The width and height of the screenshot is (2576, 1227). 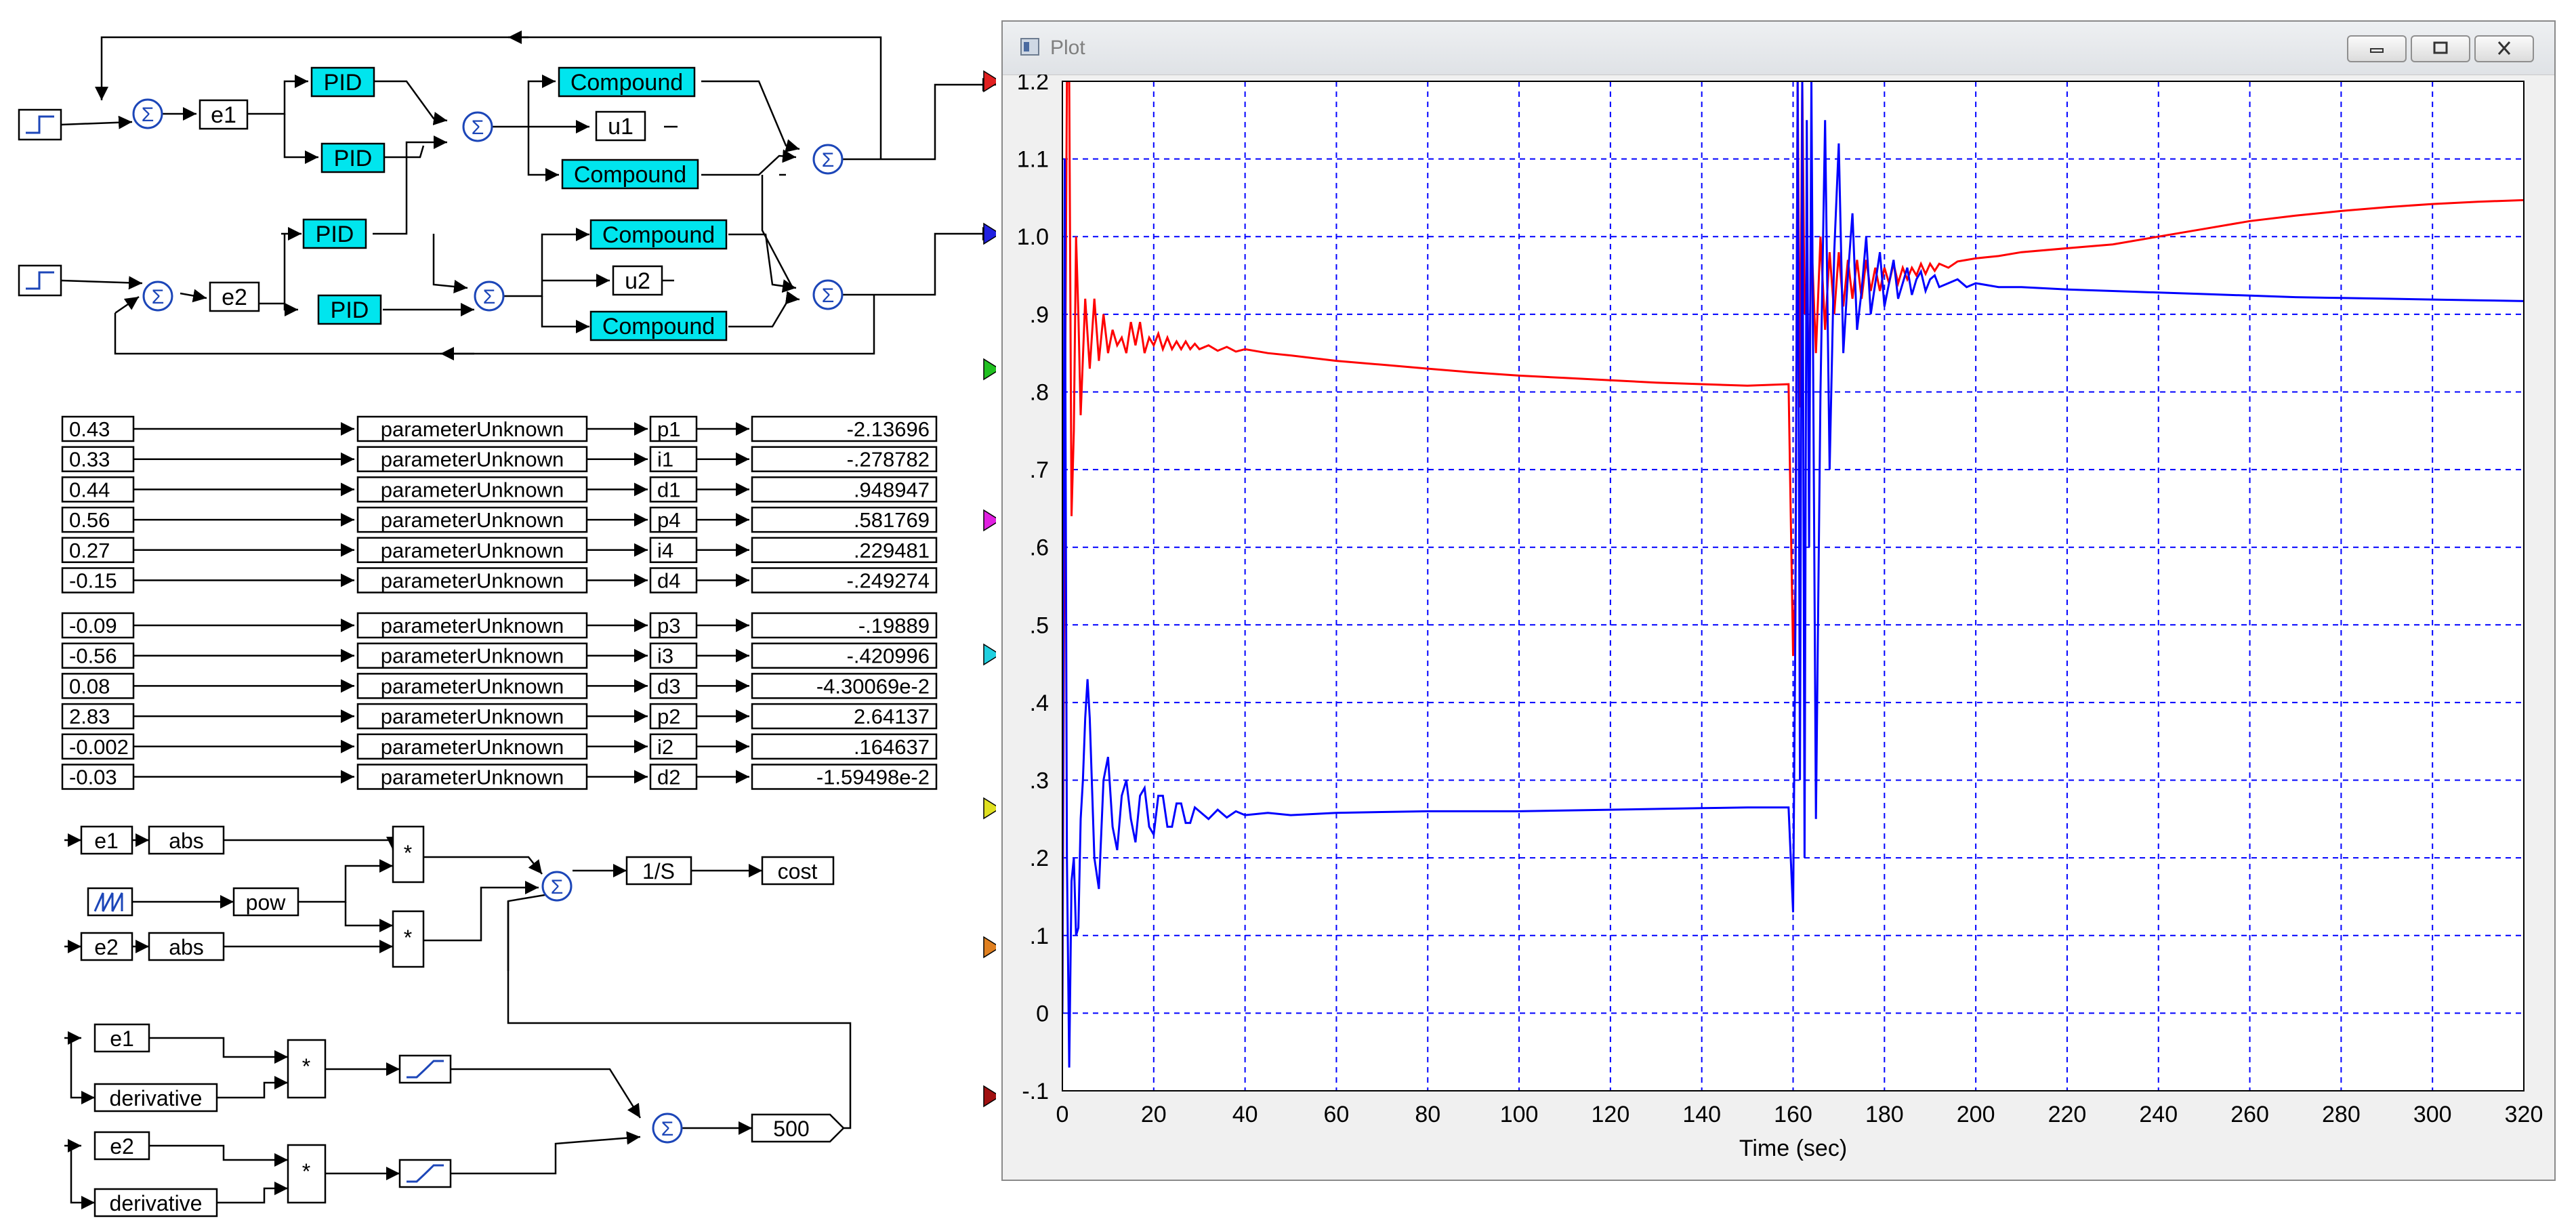 What do you see at coordinates (408, 853) in the screenshot?
I see `multiply-label-1: *` at bounding box center [408, 853].